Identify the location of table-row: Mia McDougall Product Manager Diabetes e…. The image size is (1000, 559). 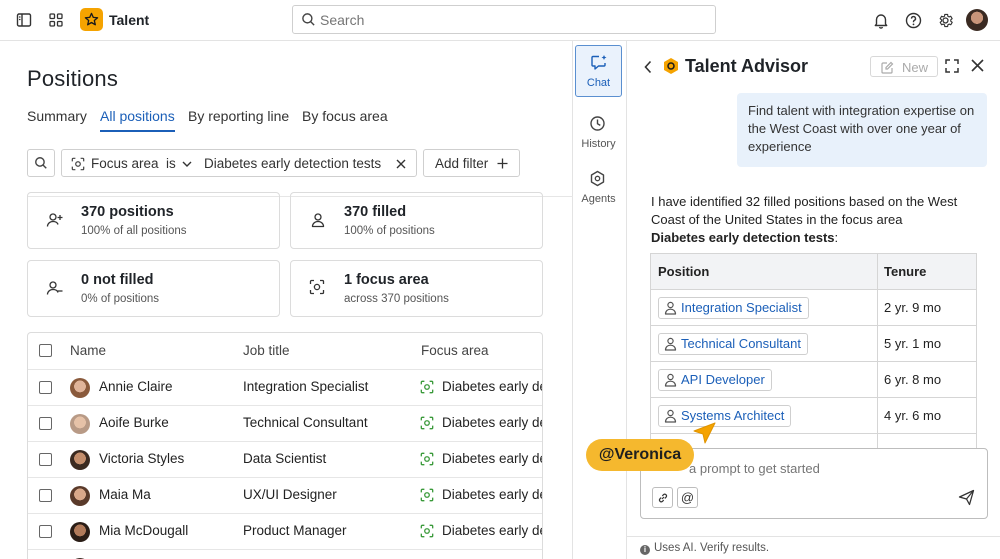
(285, 531).